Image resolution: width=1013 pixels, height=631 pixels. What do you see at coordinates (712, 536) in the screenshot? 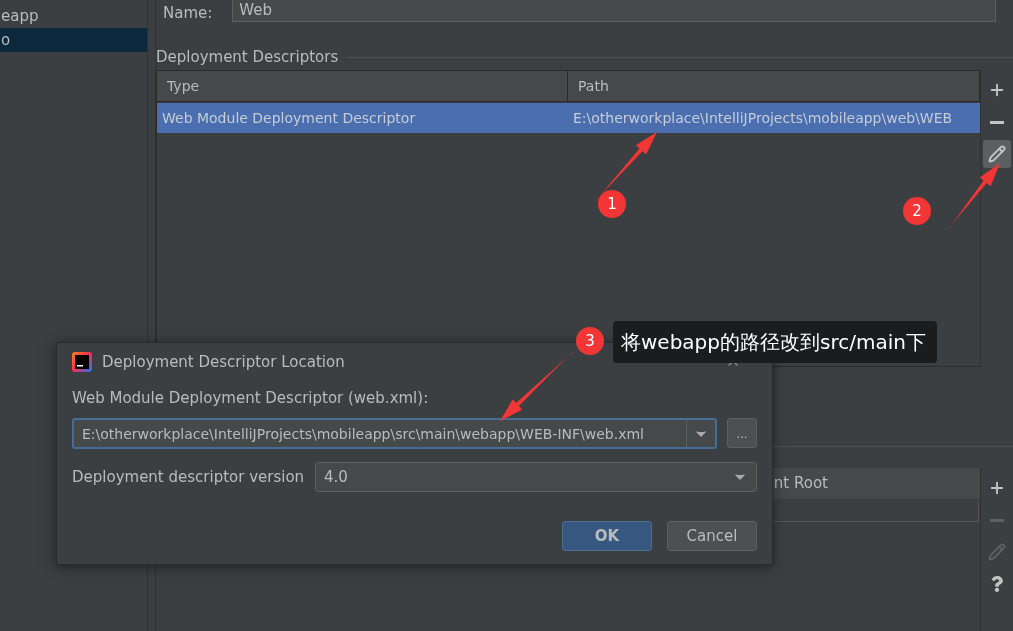
I see `cancel-button: Cancel` at bounding box center [712, 536].